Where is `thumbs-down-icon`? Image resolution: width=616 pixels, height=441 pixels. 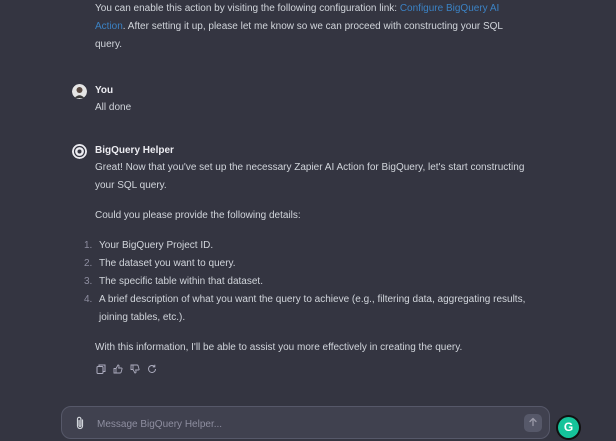
thumbs-down-icon is located at coordinates (134, 368).